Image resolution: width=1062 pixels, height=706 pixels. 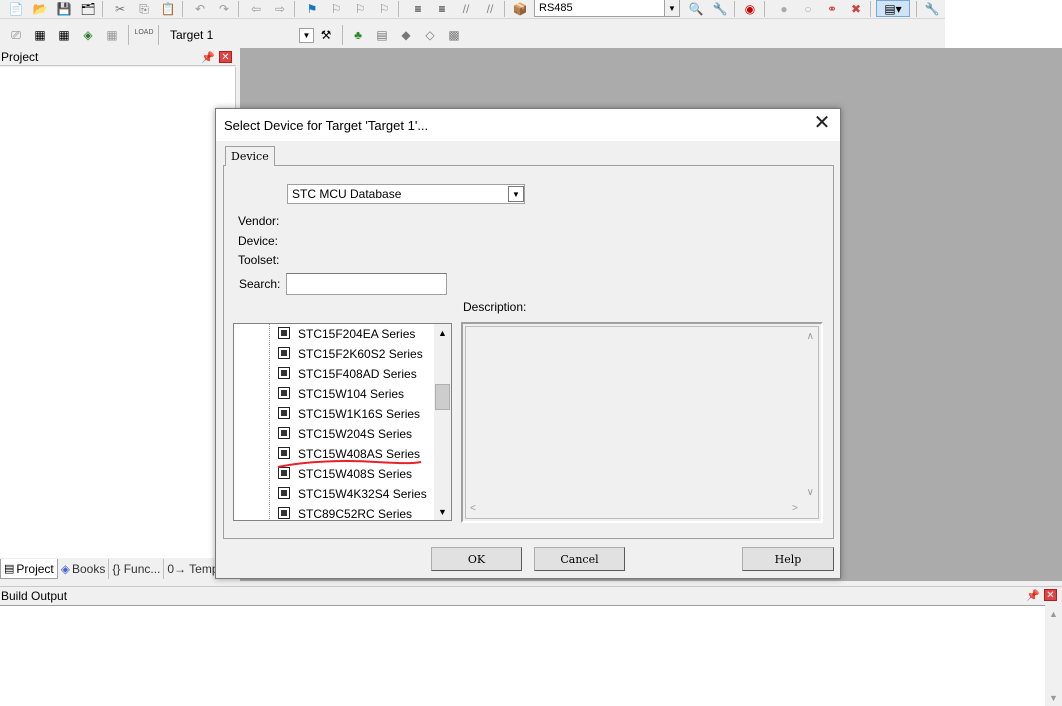 What do you see at coordinates (168, 8) in the screenshot?
I see `paste-icon: 📋` at bounding box center [168, 8].